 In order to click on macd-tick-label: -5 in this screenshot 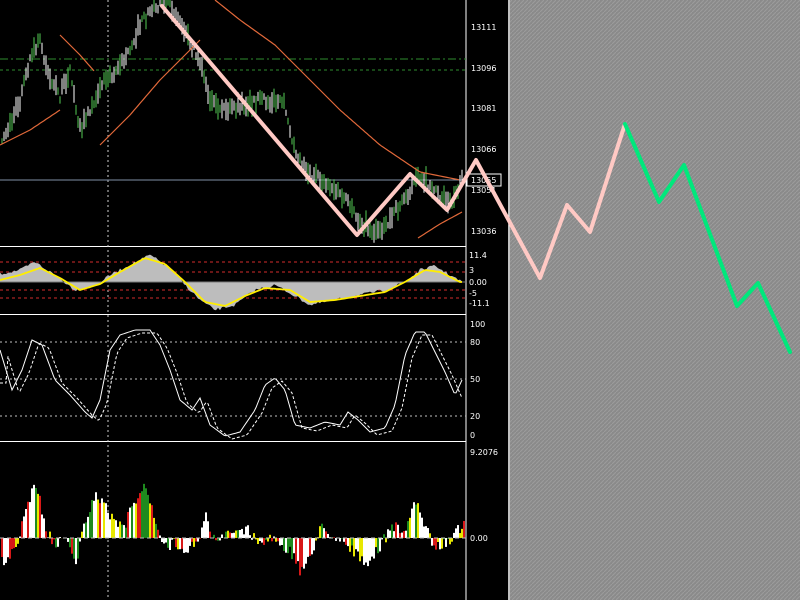, I will do `click(473, 293)`.